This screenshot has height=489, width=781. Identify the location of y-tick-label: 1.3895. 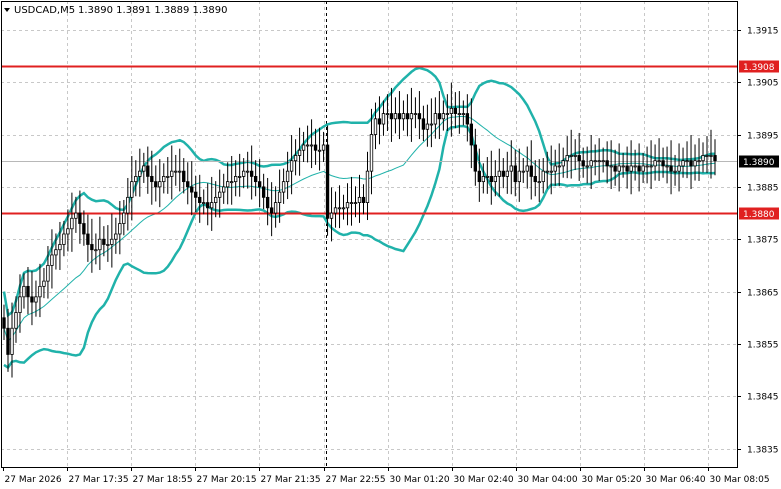
(763, 137).